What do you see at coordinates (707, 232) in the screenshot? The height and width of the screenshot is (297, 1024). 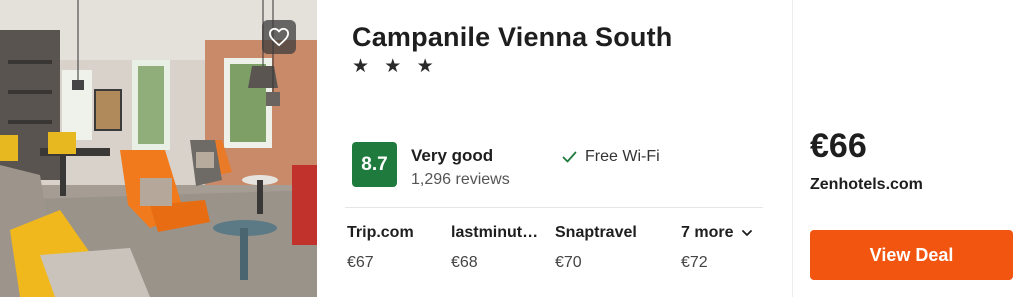 I see `more-providers-label: 7 more` at bounding box center [707, 232].